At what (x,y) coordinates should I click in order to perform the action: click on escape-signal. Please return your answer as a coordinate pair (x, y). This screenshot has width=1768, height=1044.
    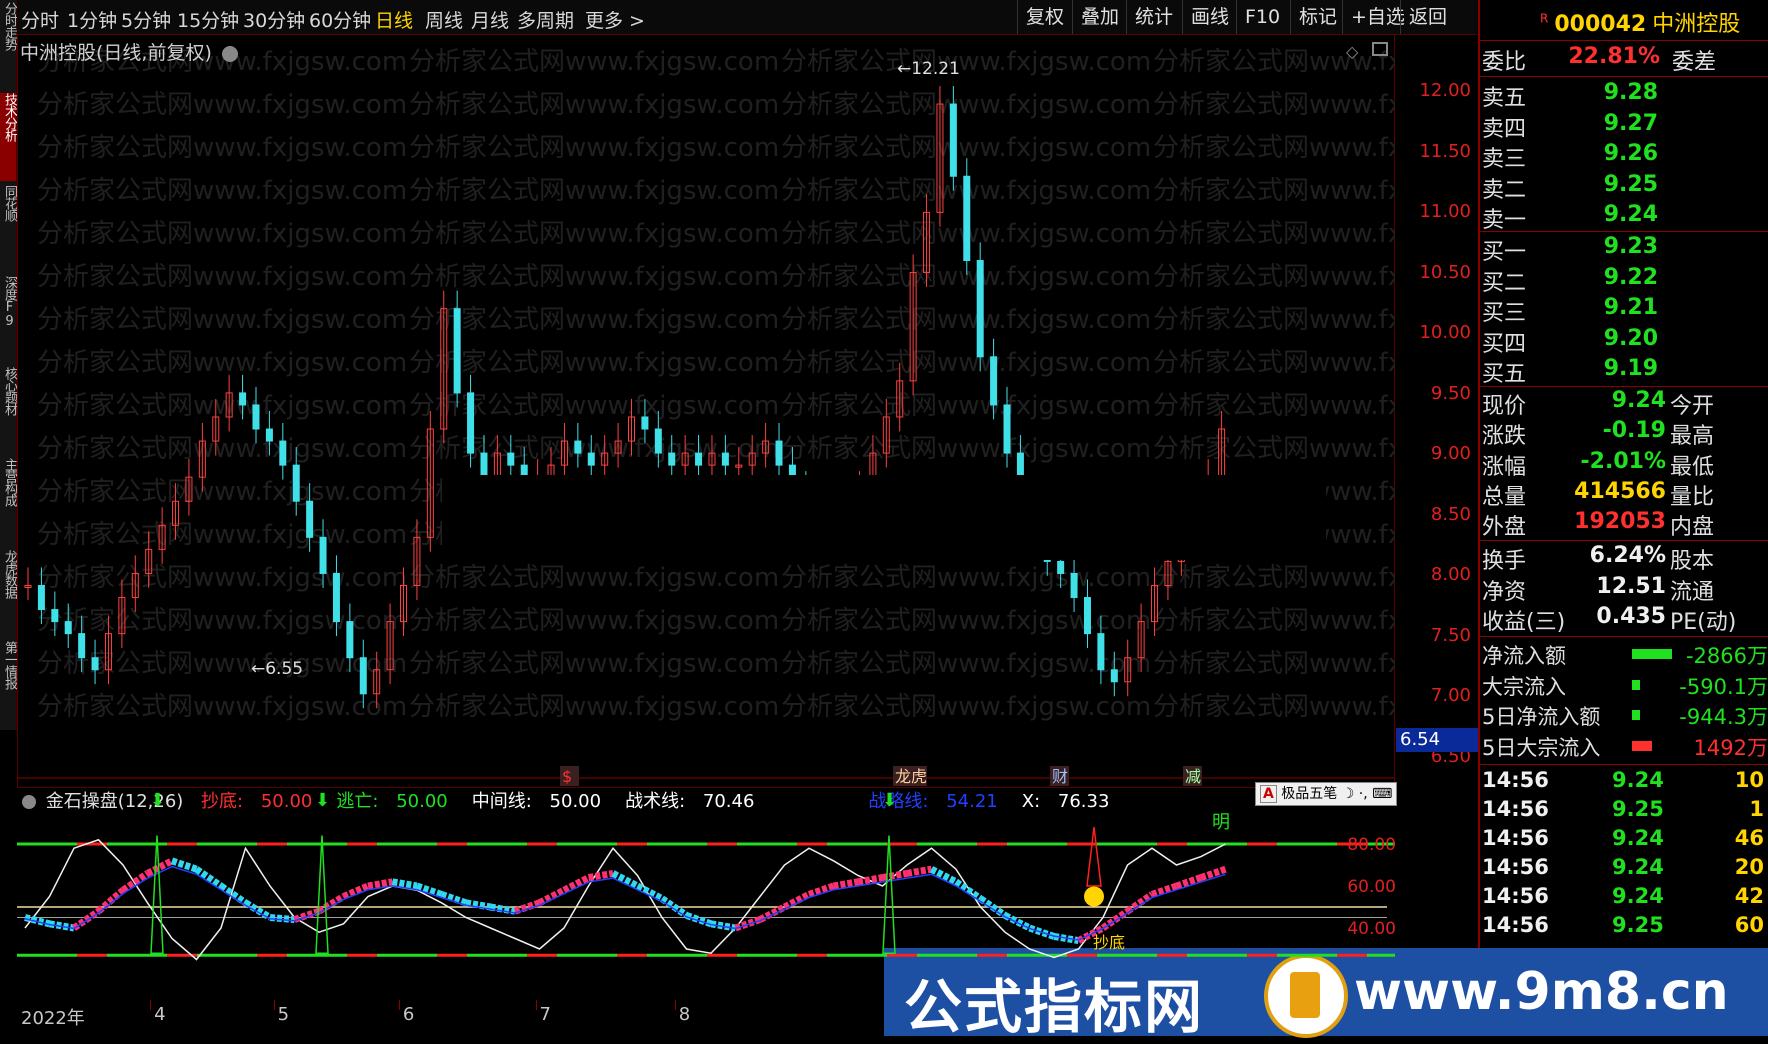
    Looking at the image, I should click on (322, 894).